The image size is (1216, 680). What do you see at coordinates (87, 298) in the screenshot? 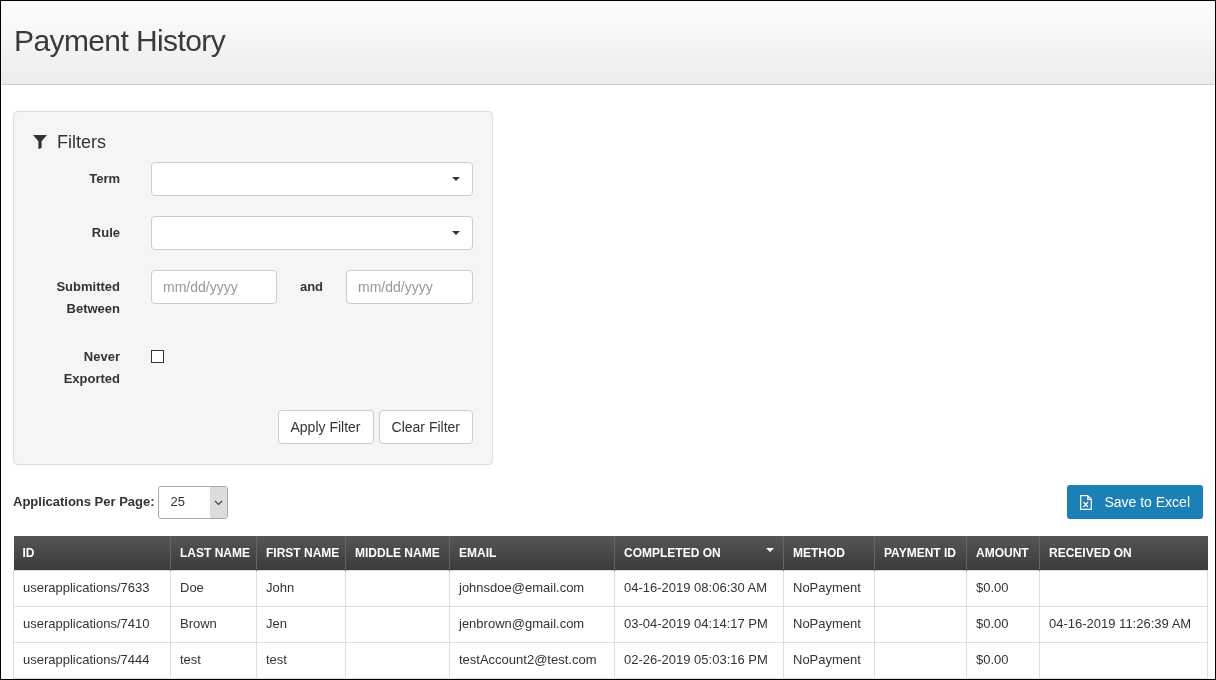
I see `field-label: Submitted Between` at bounding box center [87, 298].